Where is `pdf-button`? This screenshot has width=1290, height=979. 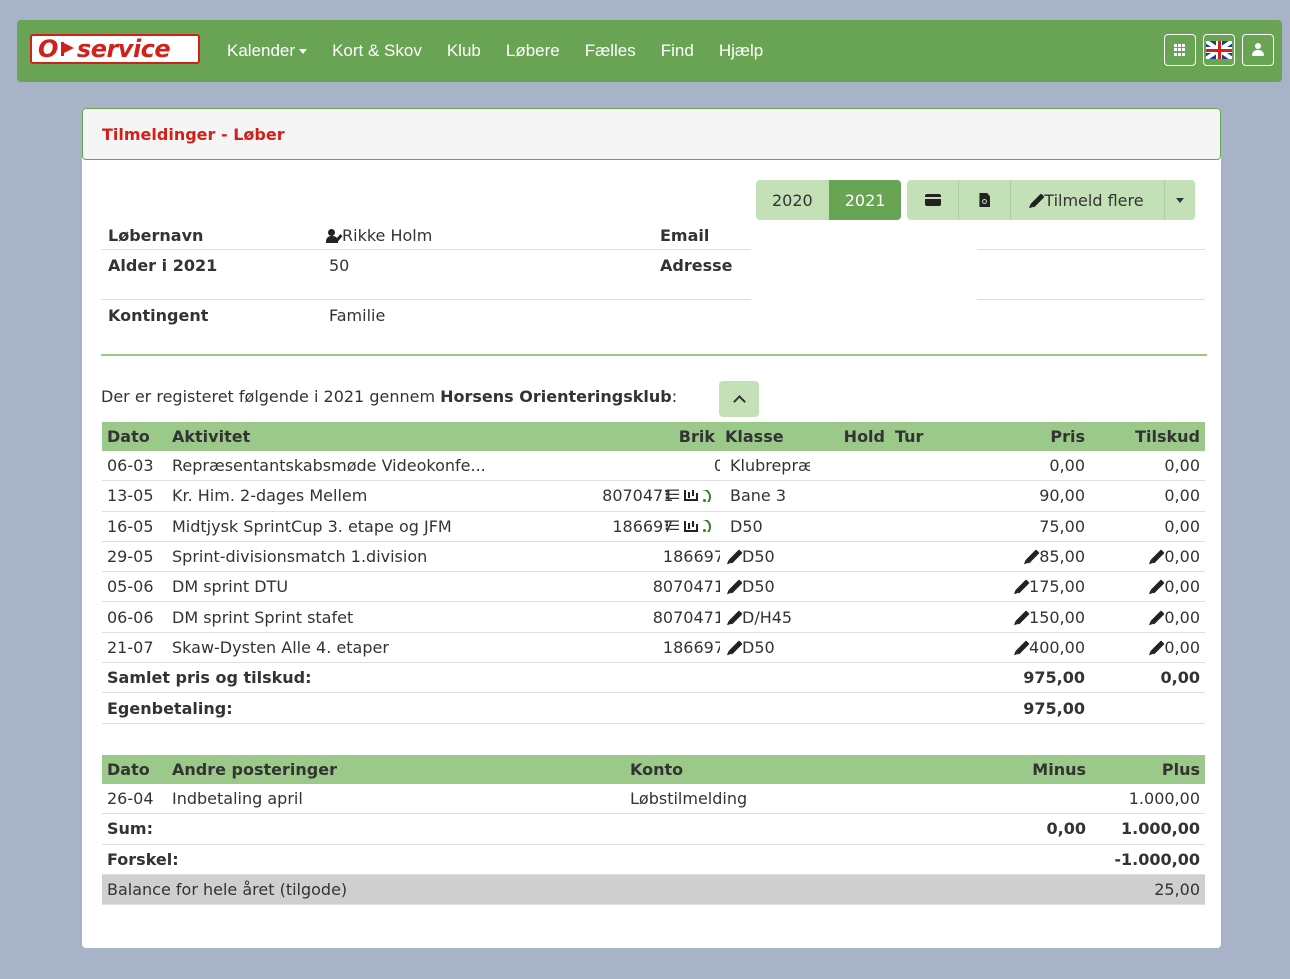 pdf-button is located at coordinates (985, 200).